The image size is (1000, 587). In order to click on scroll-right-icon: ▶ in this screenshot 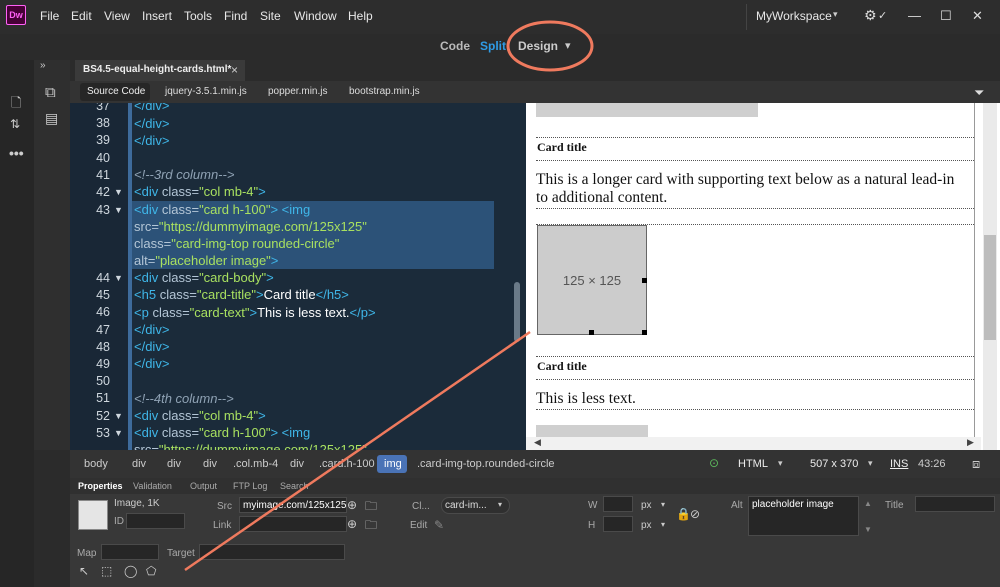, I will do `click(970, 442)`.